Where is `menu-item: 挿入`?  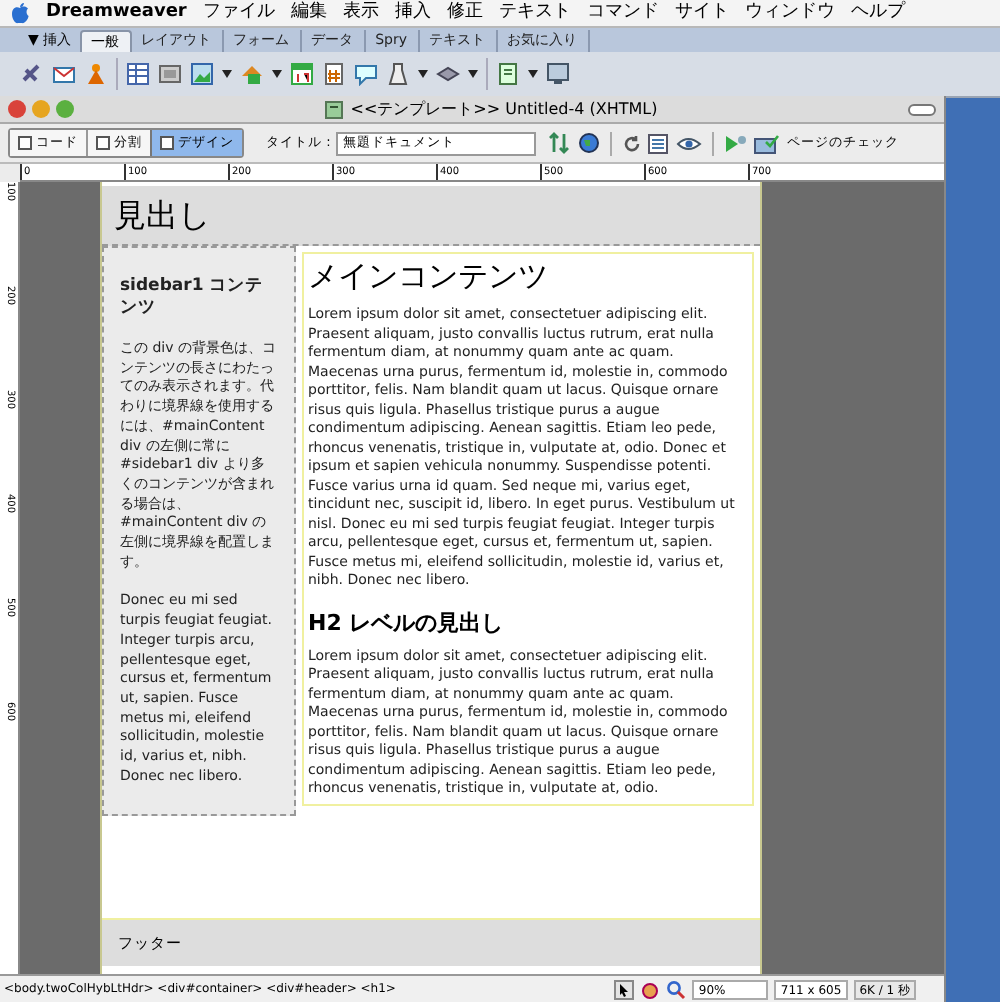 menu-item: 挿入 is located at coordinates (412, 13).